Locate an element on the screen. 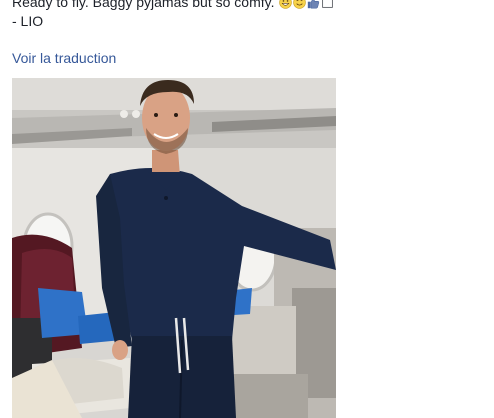 The width and height of the screenshot is (494, 418). grinning-face-icon is located at coordinates (286, 4).